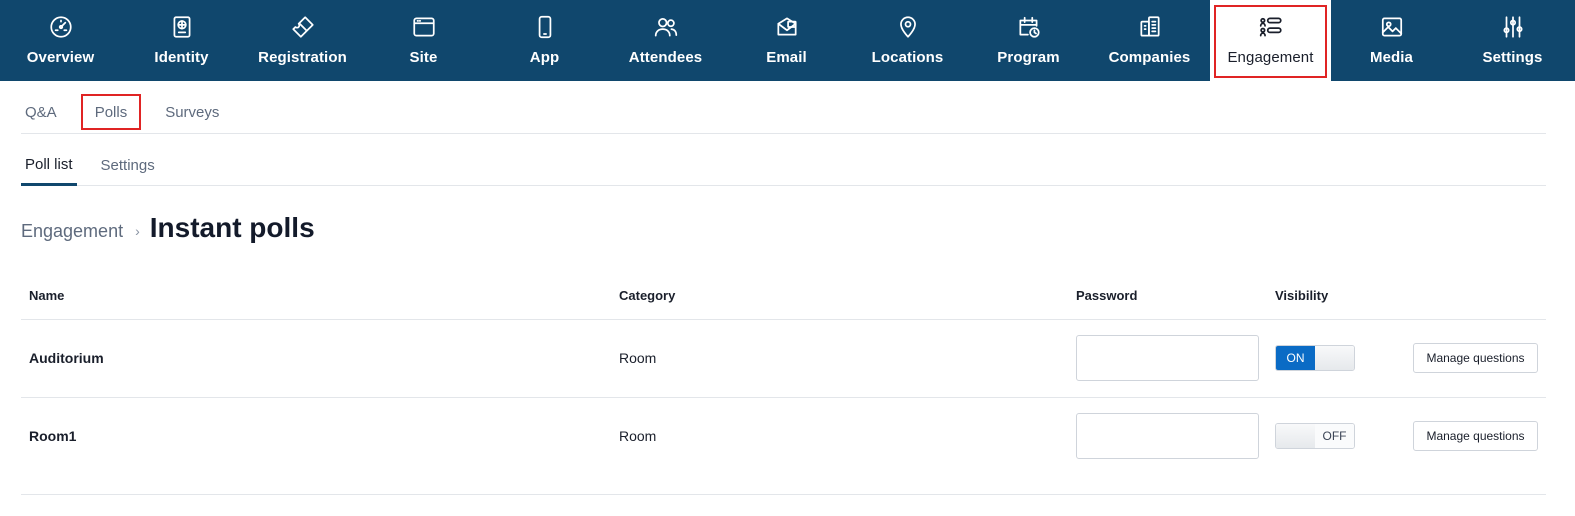  Describe the element at coordinates (666, 27) in the screenshot. I see `people-icon` at that location.